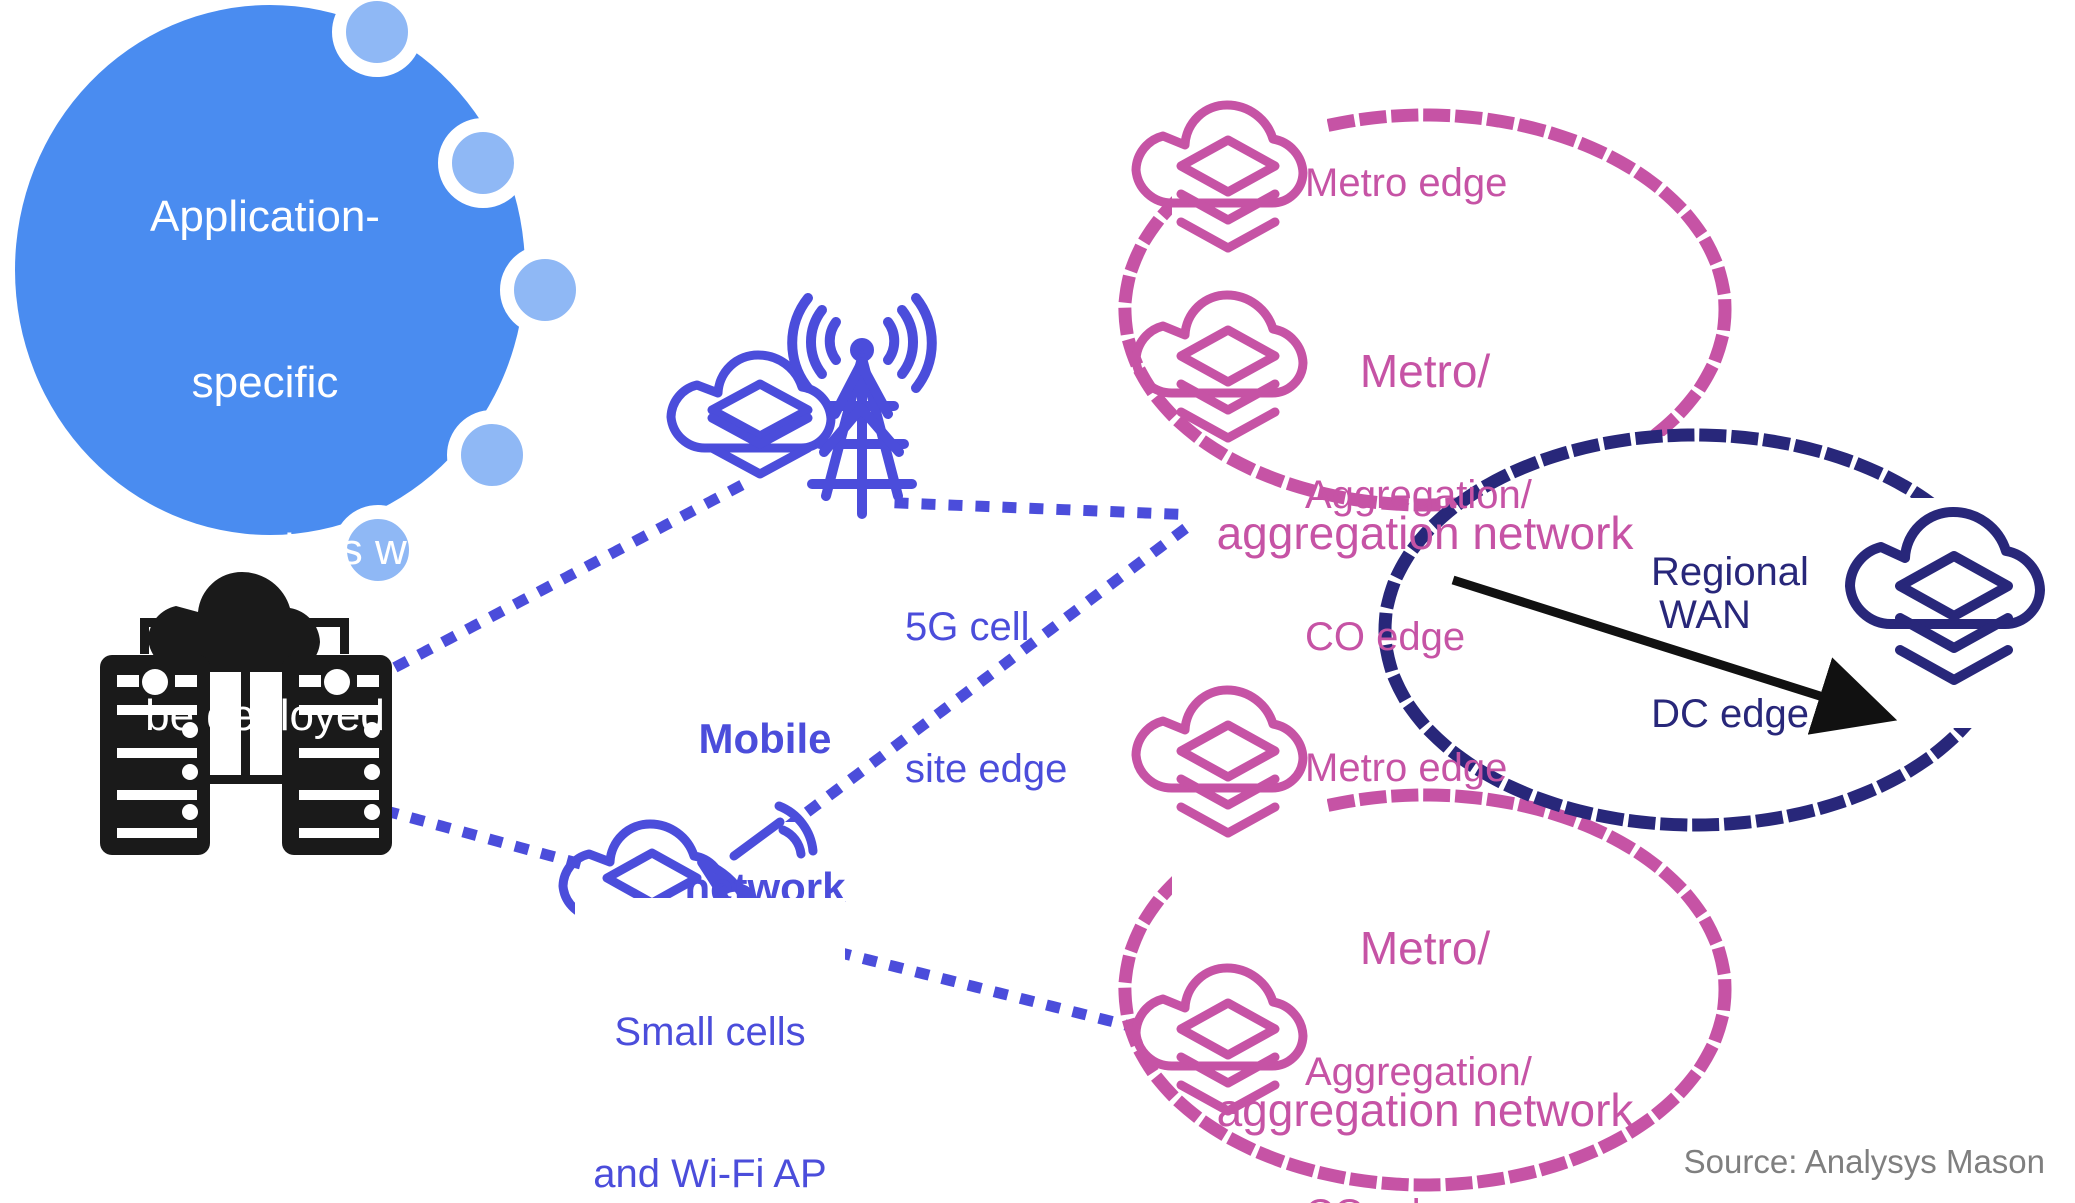 This screenshot has width=2075, height=1203. I want to click on regional-dc-line-1: Regional, so click(1730, 572).